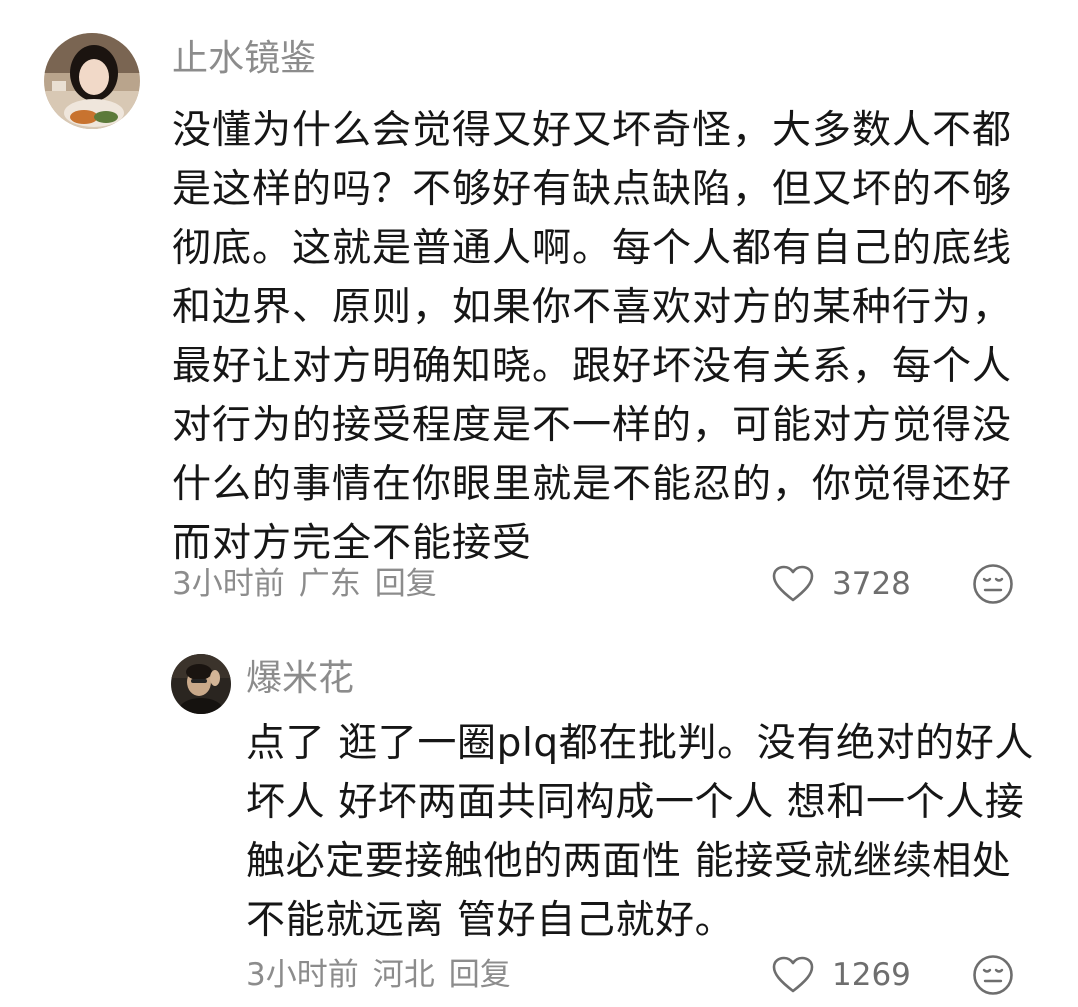  What do you see at coordinates (244, 59) in the screenshot?
I see `comment-username: 止水镜鉴` at bounding box center [244, 59].